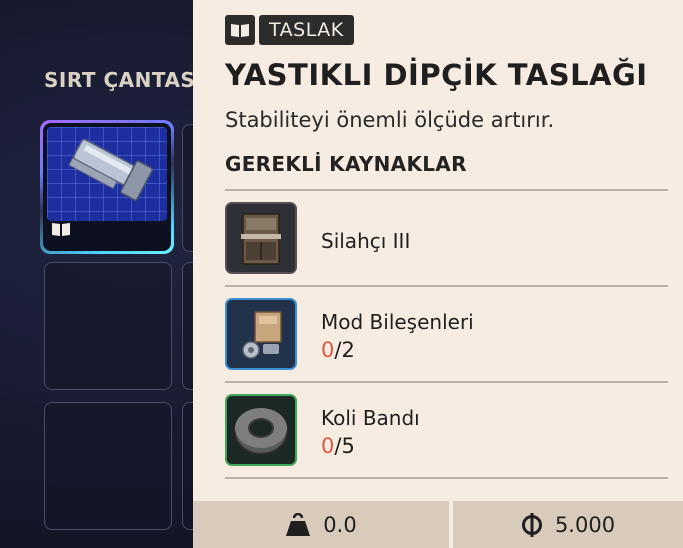 This screenshot has width=683, height=548. Describe the element at coordinates (446, 240) in the screenshot. I see `requirement-row: Silahçı III` at that location.